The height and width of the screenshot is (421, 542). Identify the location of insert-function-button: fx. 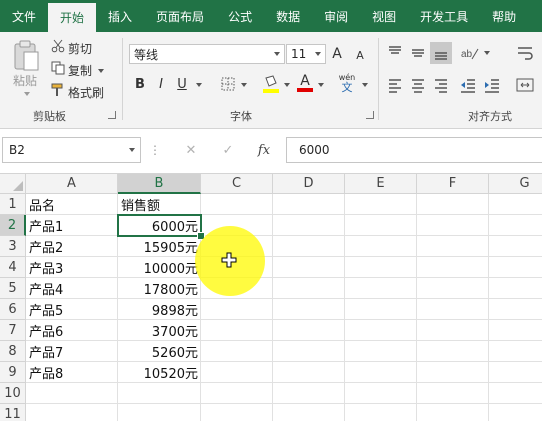
(264, 150).